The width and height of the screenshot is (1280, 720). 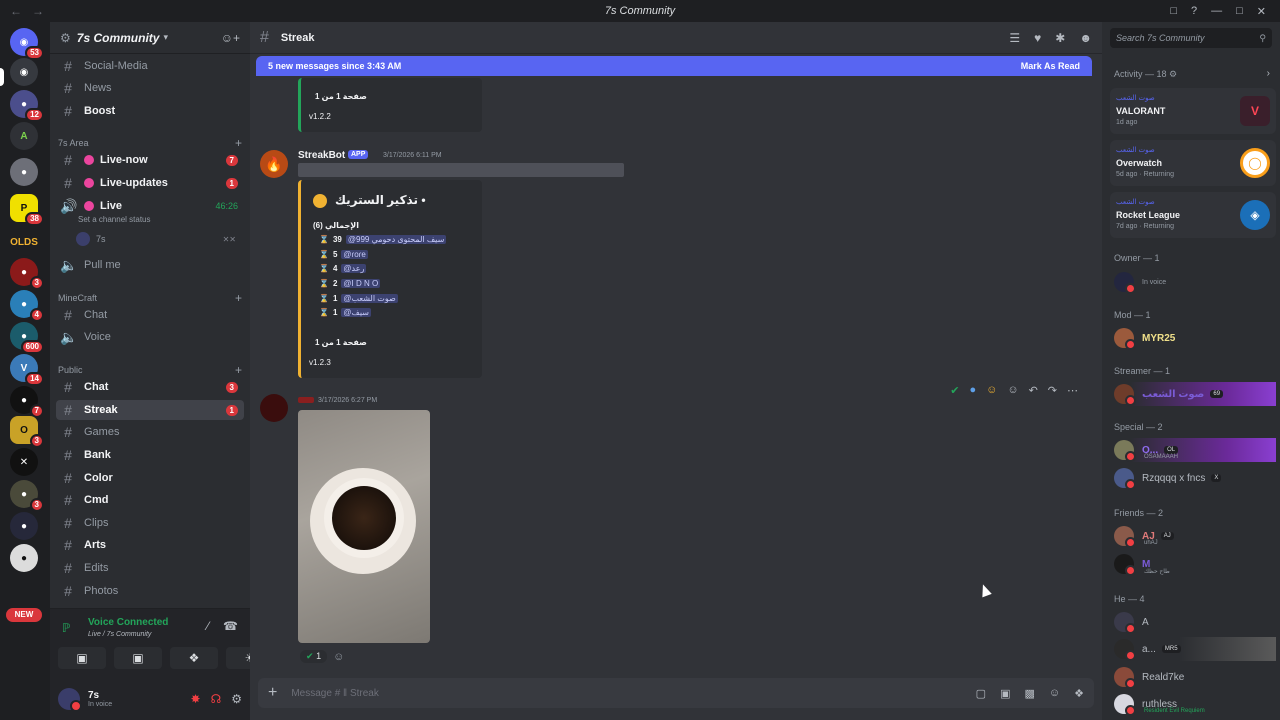 I want to click on channel-news: # News, so click(x=150, y=88).